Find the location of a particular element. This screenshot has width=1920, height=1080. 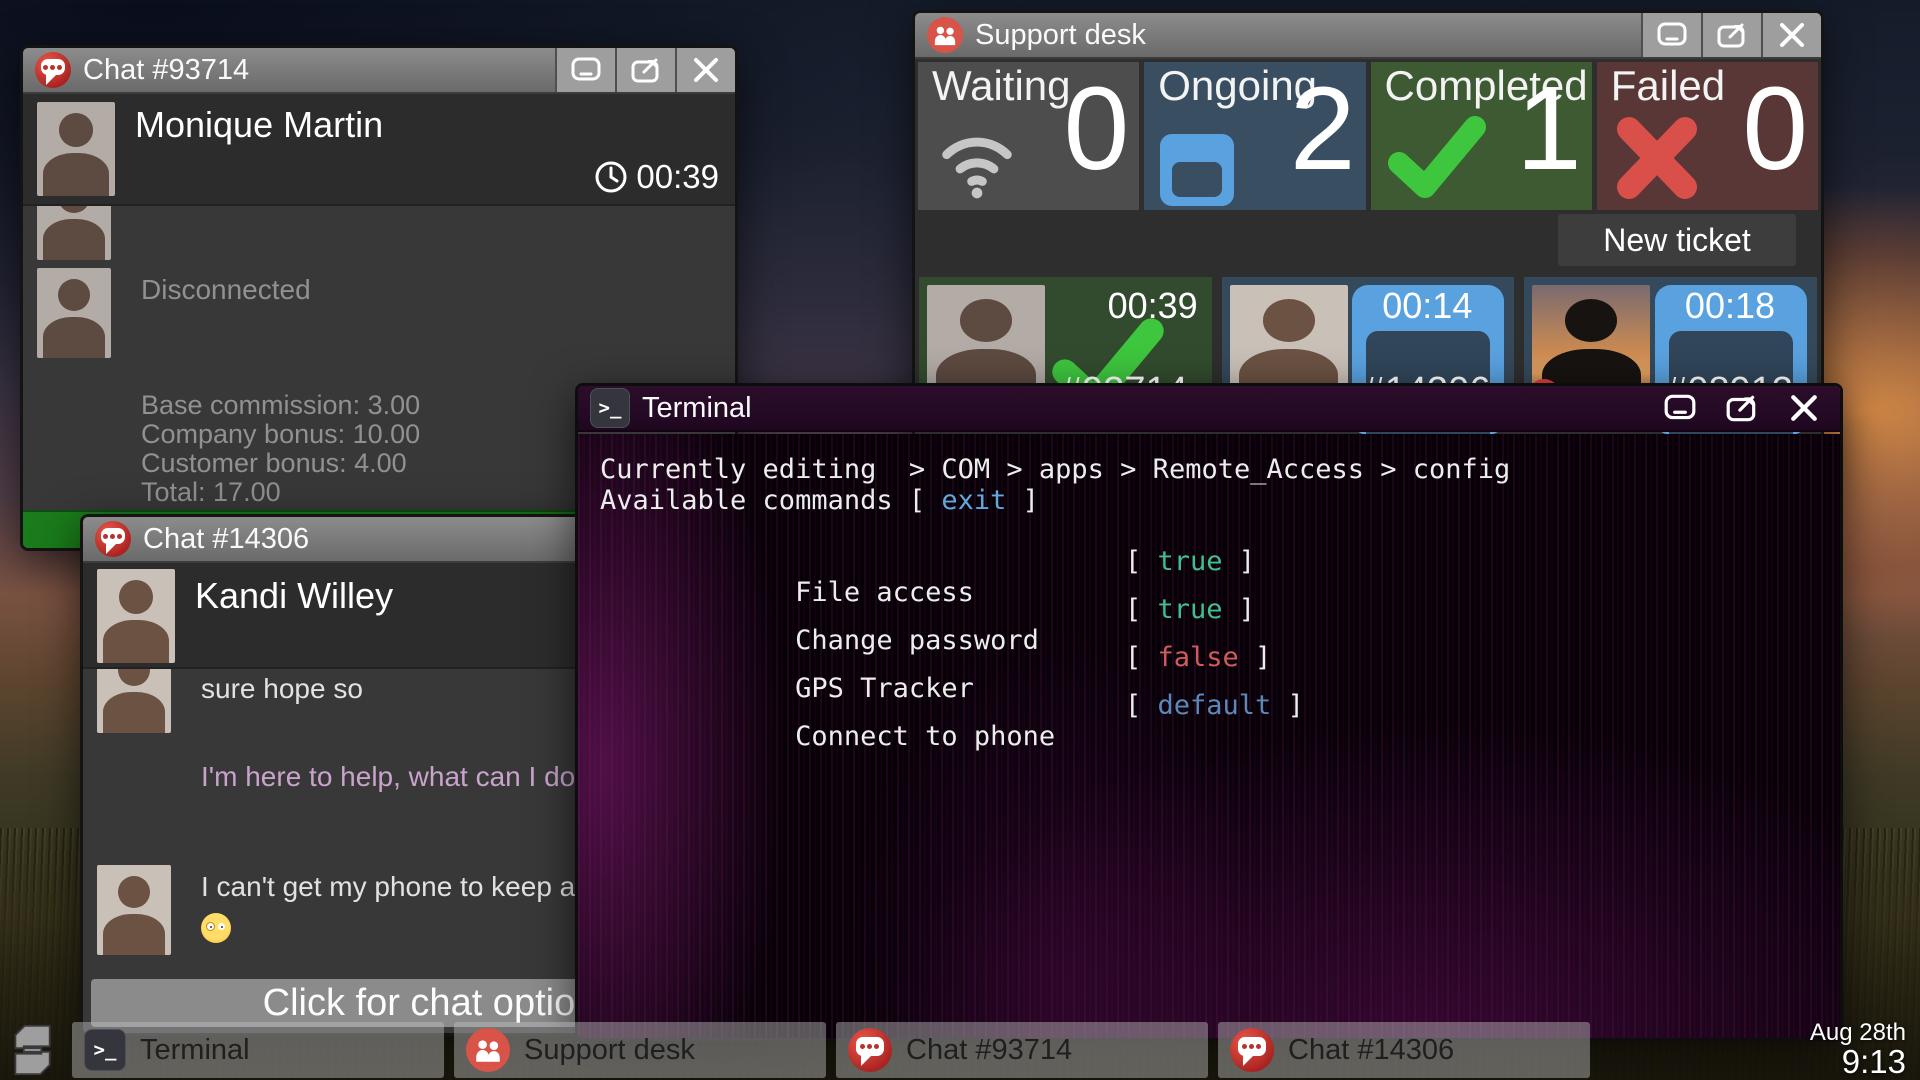

cross-icon is located at coordinates (1657, 160).